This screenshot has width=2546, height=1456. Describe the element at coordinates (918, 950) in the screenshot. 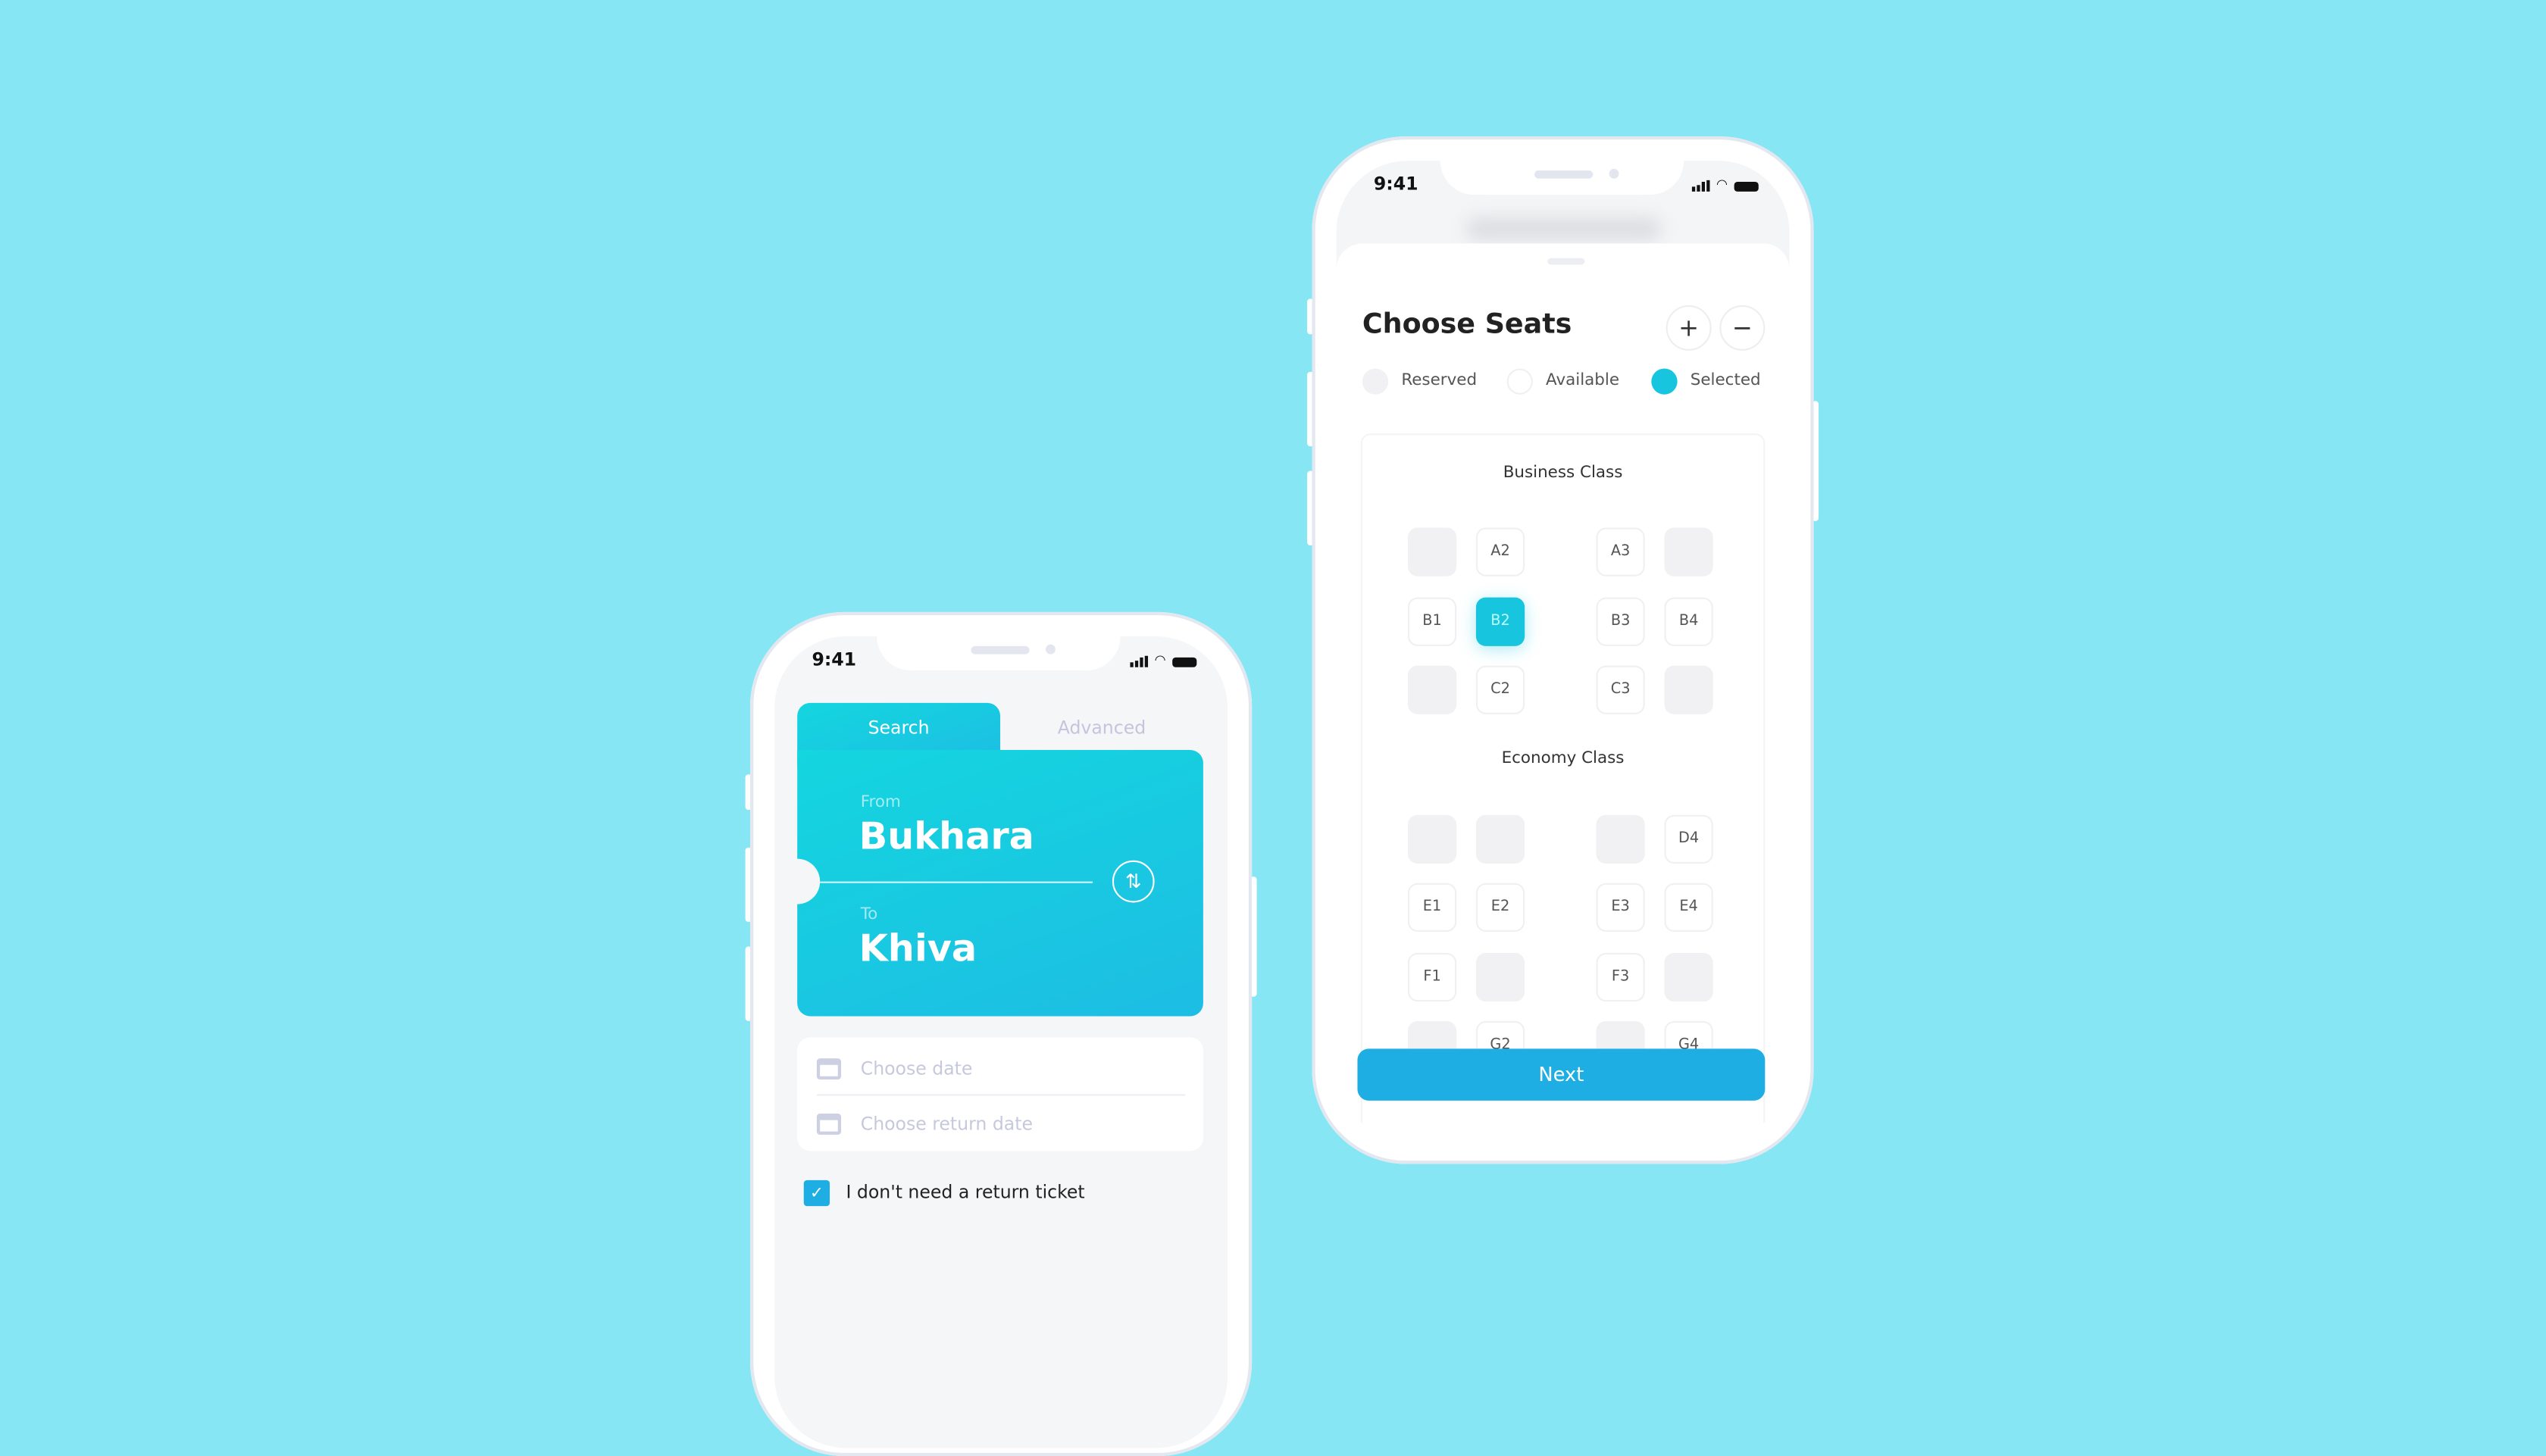

I see `to-city: Khiva` at that location.